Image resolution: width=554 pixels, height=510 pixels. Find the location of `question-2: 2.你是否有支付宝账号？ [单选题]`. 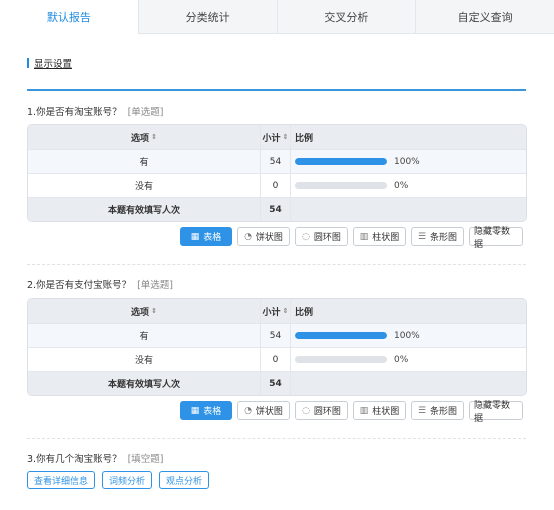

question-2: 2.你是否有支付宝账号？ [单选题] is located at coordinates (277, 286).